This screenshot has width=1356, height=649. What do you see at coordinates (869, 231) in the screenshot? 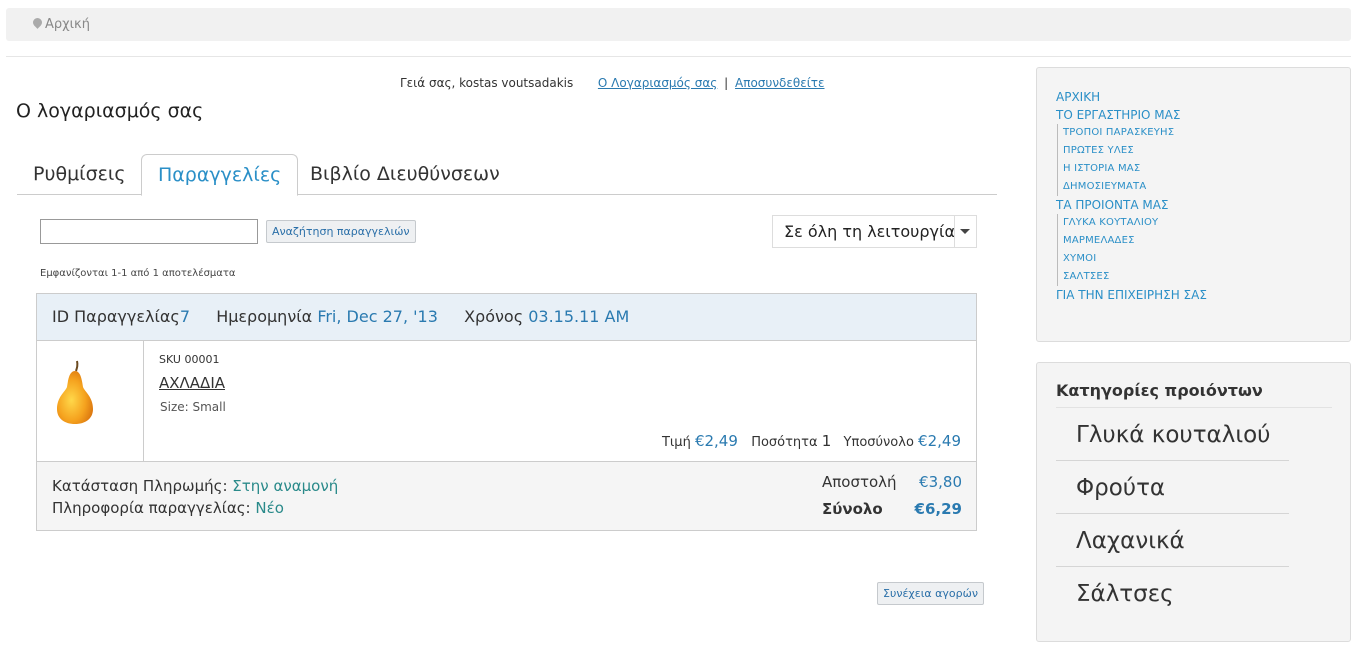
I see `filter-selected-value: Σε όλη τη λειτουργία` at bounding box center [869, 231].